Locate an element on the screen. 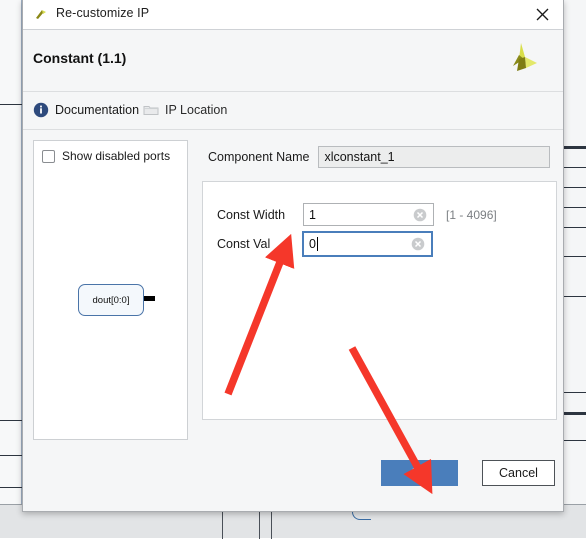 The width and height of the screenshot is (586, 539). text-cursor is located at coordinates (317, 244).